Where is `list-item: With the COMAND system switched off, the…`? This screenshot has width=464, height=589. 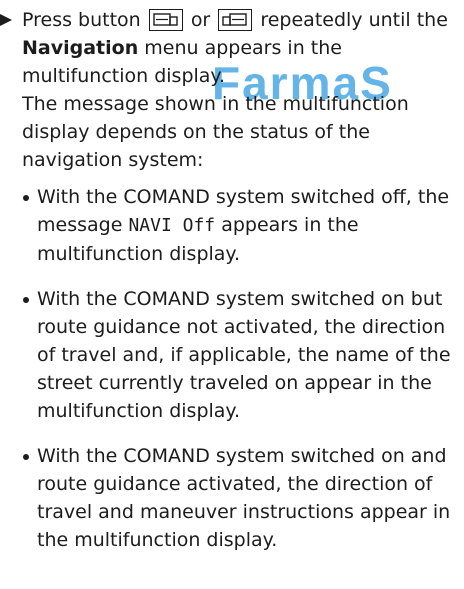
list-item: With the COMAND system switched off, the… is located at coordinates (243, 225).